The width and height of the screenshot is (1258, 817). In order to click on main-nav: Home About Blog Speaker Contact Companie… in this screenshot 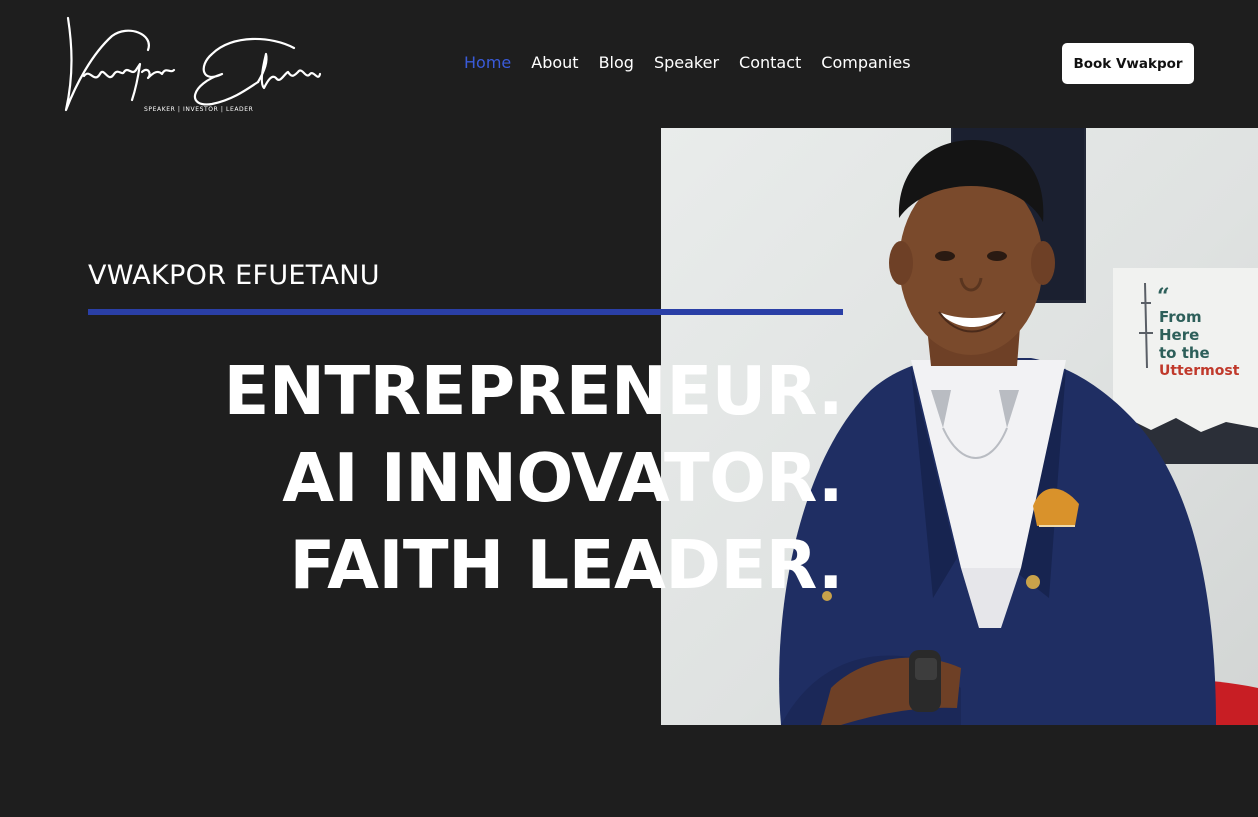, I will do `click(687, 63)`.